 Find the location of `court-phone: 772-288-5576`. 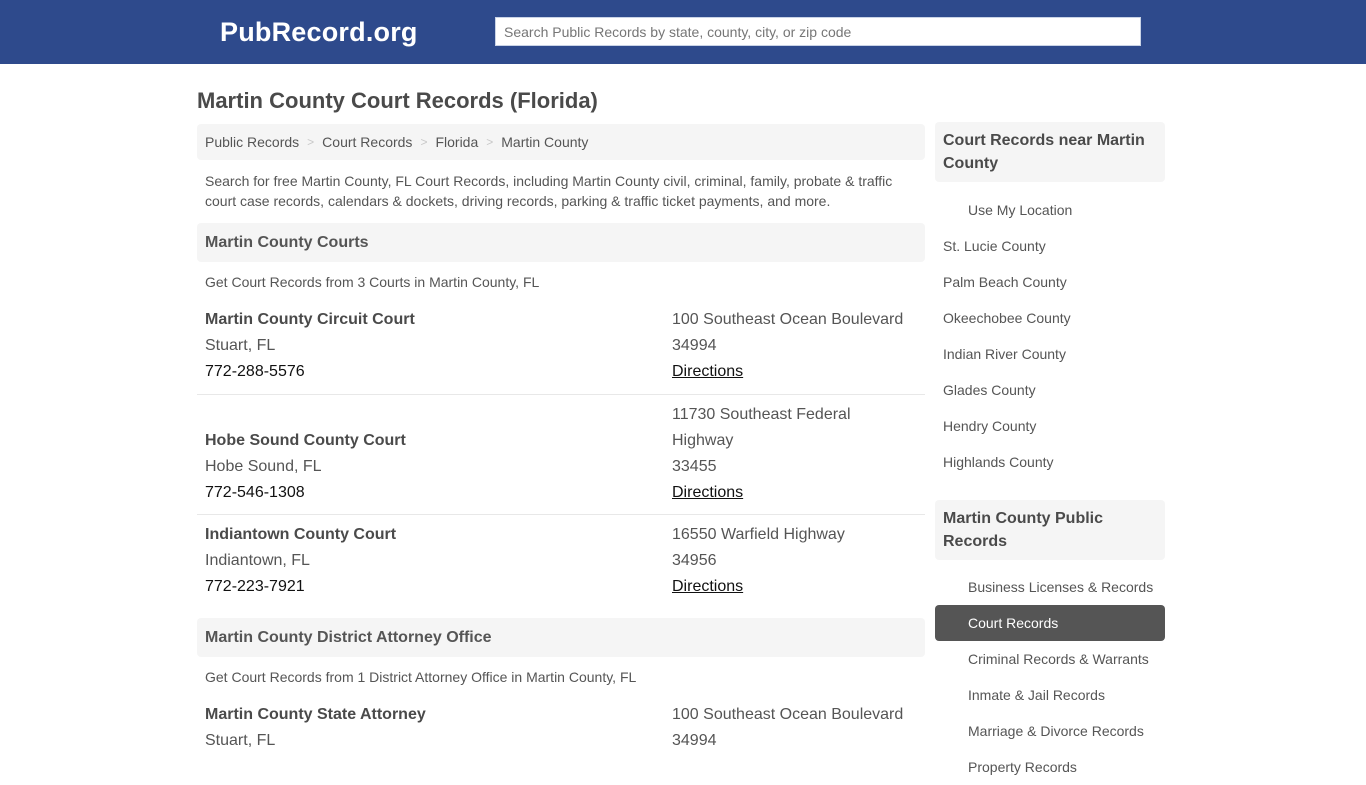

court-phone: 772-288-5576 is located at coordinates (438, 372).